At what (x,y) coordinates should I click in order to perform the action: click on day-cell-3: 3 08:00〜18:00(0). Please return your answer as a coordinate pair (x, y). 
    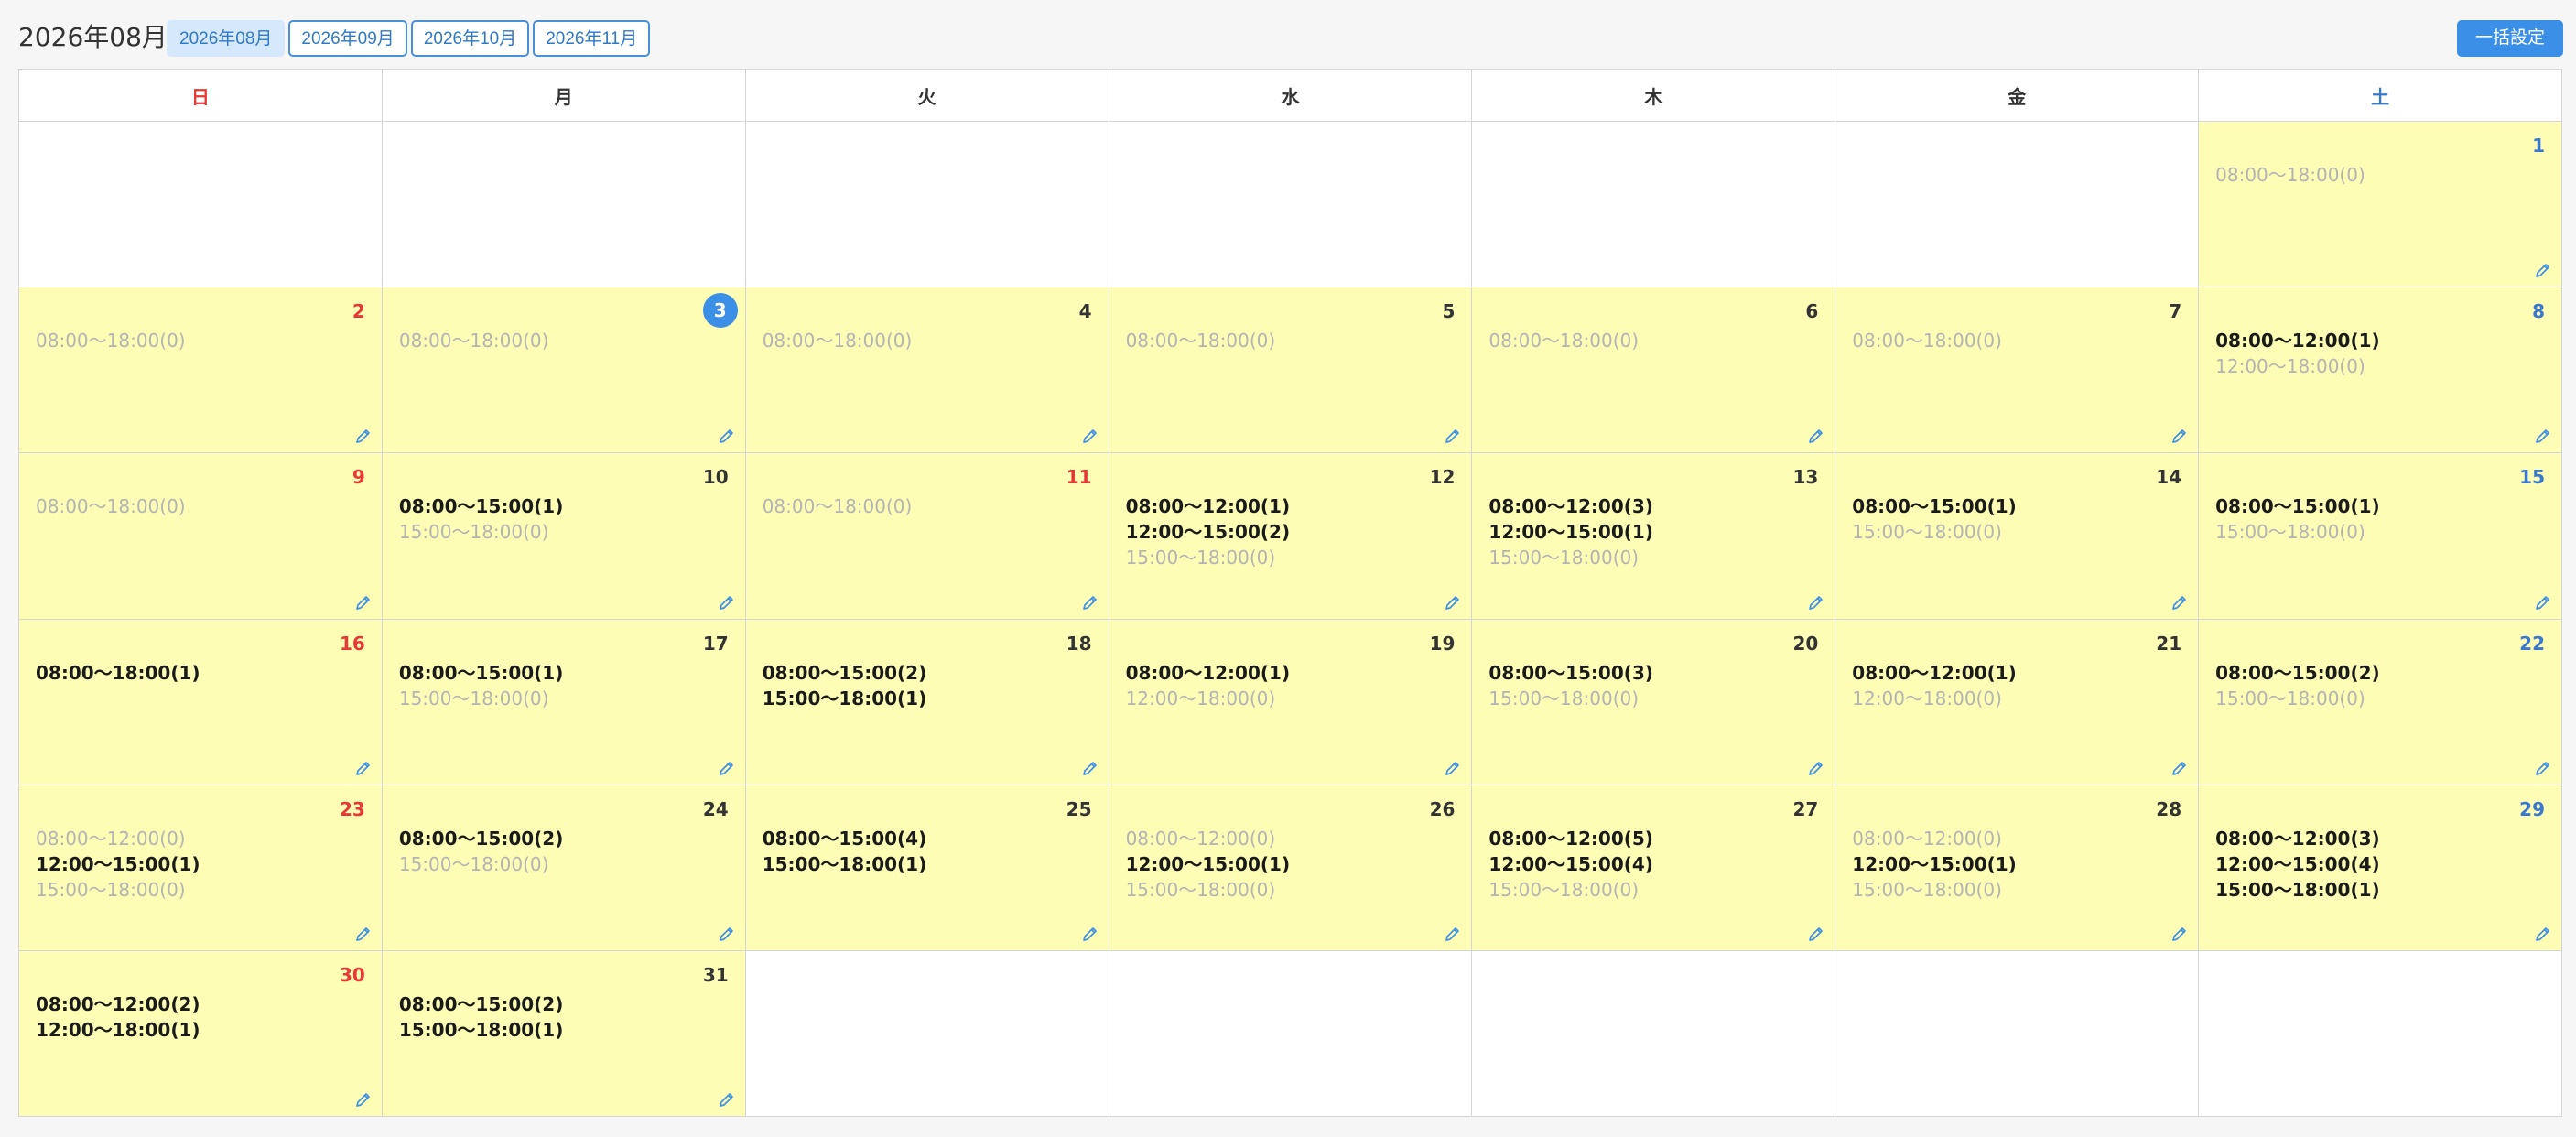
    Looking at the image, I should click on (564, 370).